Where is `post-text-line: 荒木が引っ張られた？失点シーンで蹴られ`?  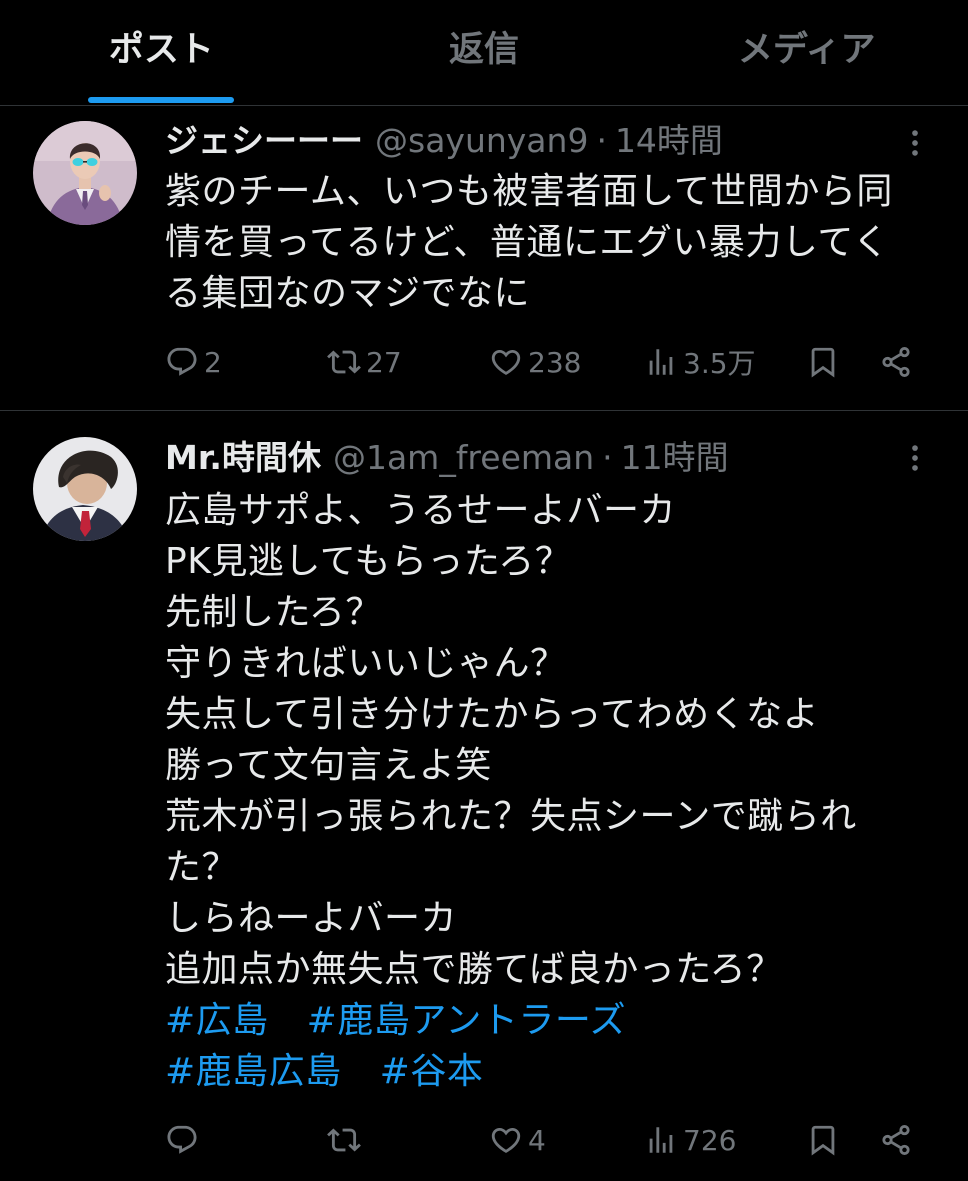
post-text-line: 荒木が引っ張られた？失点シーンで蹴られ is located at coordinates (511, 816).